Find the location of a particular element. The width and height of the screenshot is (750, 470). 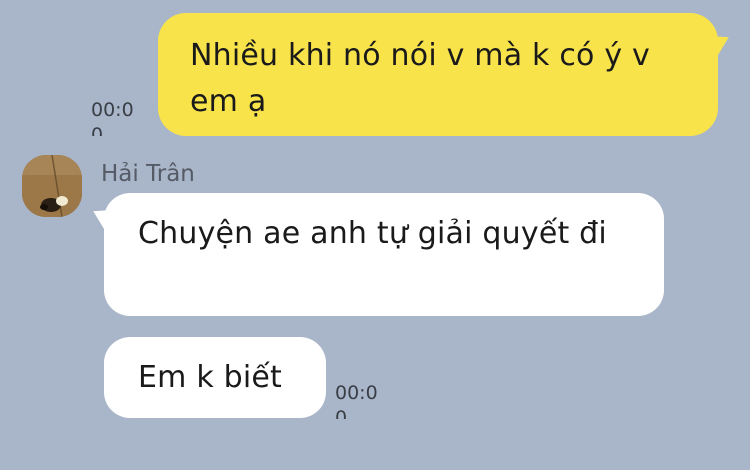

message-text: Chuyện ae anh tự giải quyết đi is located at coordinates (372, 233).